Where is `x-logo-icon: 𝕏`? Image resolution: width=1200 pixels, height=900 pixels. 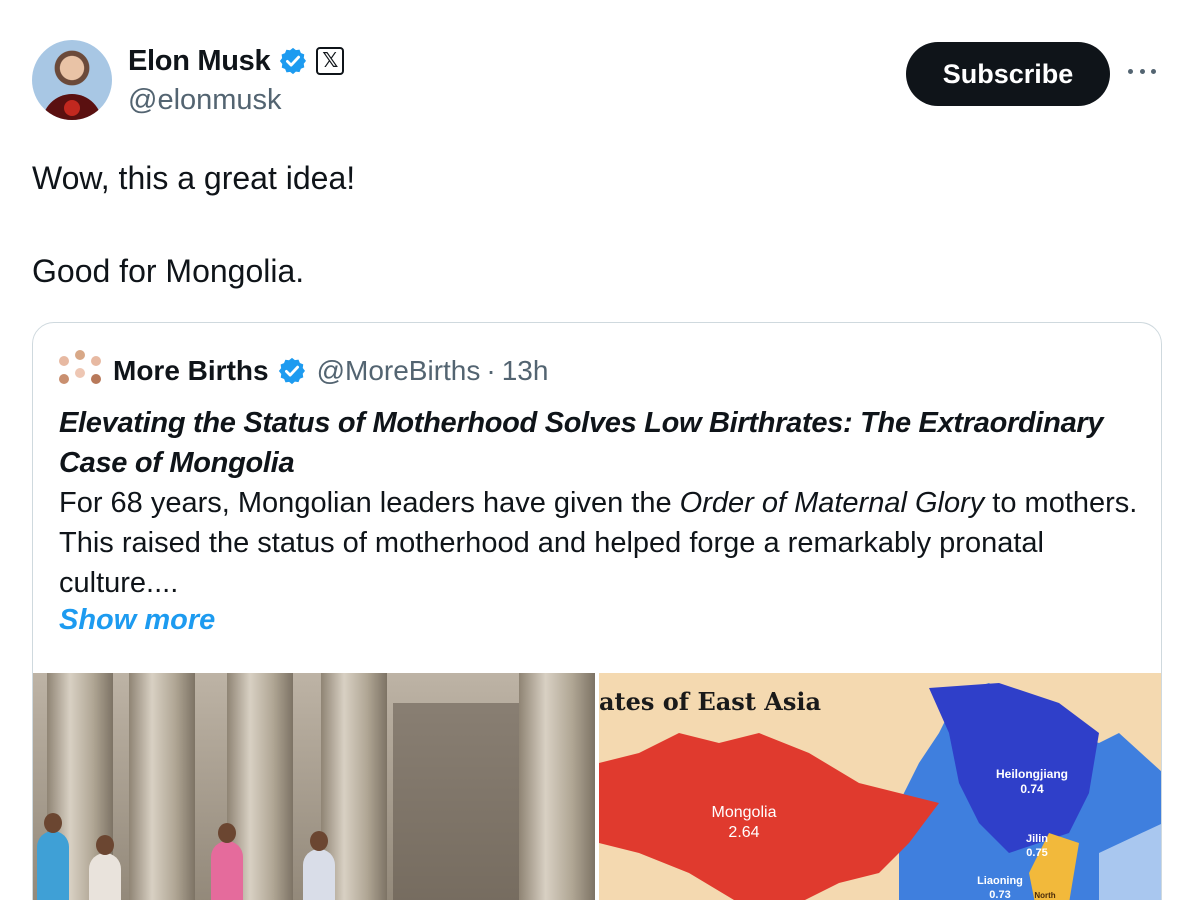 x-logo-icon: 𝕏 is located at coordinates (330, 61).